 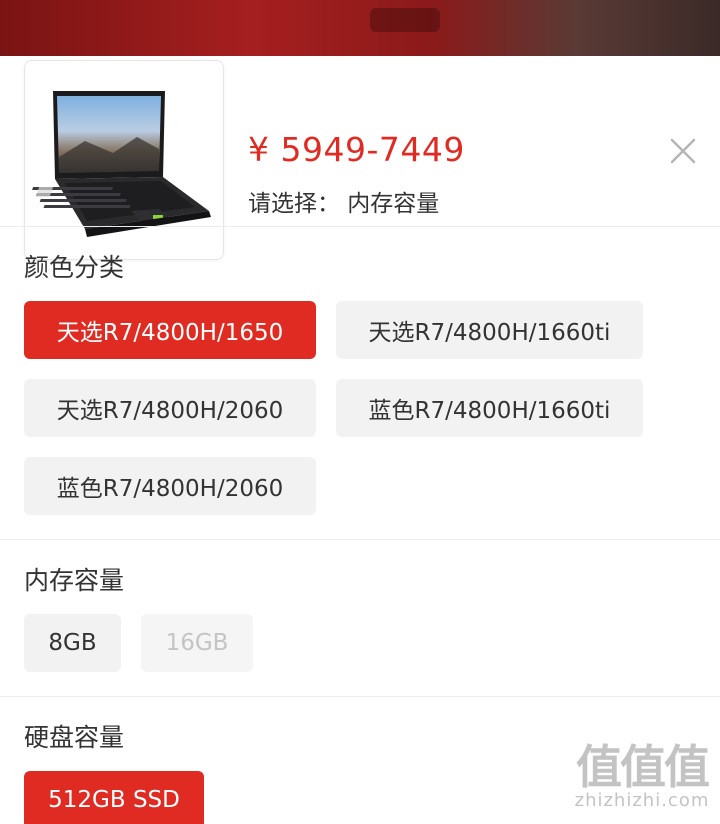 I want to click on option-memory-16gb: 16GB, so click(x=197, y=643).